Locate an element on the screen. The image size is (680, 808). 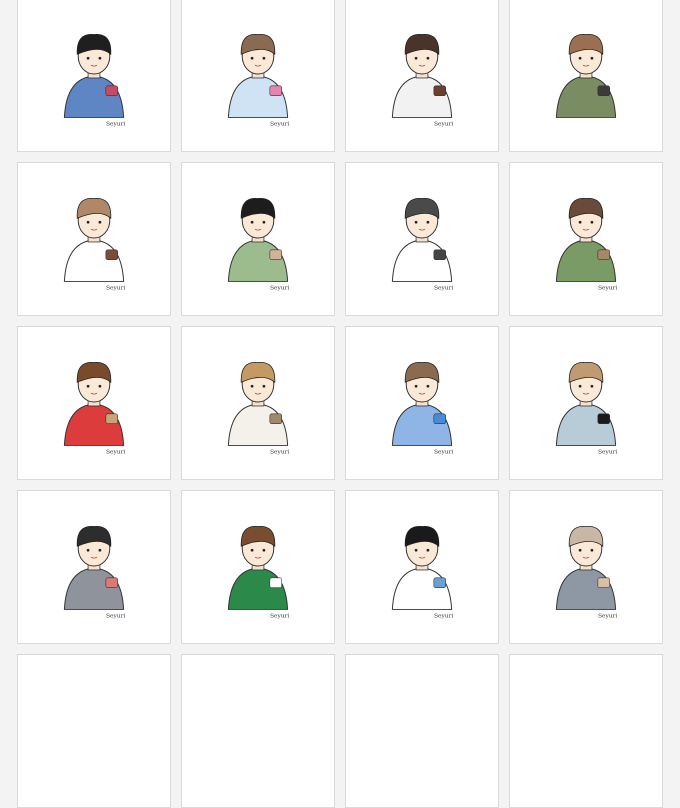
gallery-thumbnail is located at coordinates (586, 76).